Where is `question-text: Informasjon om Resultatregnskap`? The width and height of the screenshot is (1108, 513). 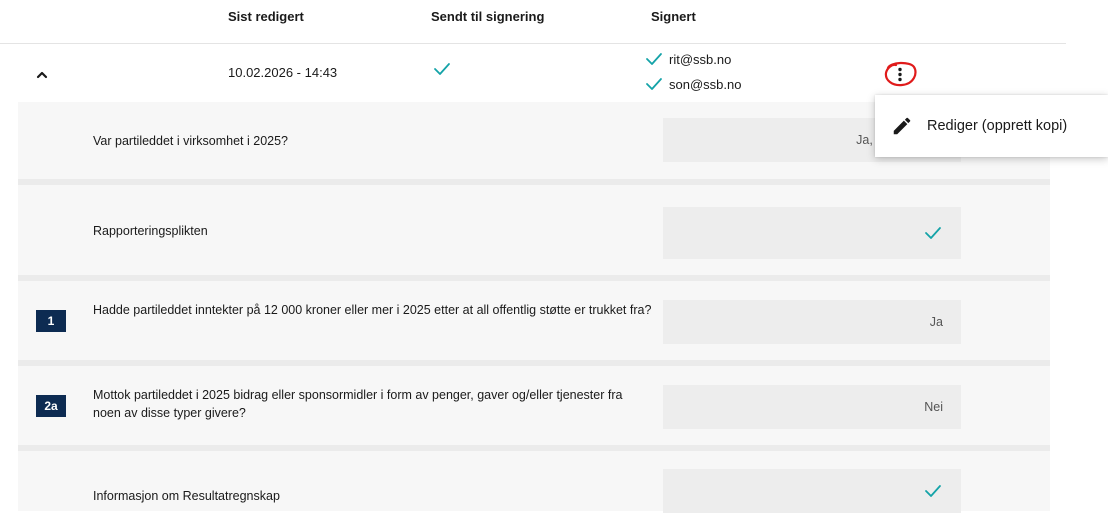 question-text: Informasjon om Resultatregnskap is located at coordinates (186, 496).